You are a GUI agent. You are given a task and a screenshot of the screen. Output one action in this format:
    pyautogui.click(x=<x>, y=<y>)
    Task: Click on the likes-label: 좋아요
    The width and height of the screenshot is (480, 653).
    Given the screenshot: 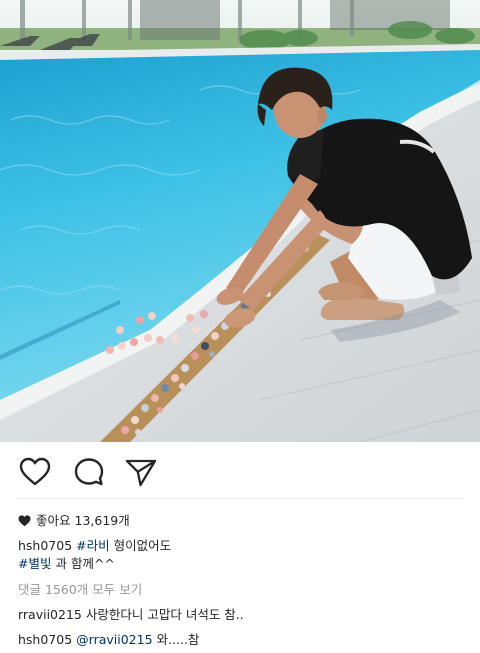 What is the action you would take?
    pyautogui.click(x=53, y=520)
    